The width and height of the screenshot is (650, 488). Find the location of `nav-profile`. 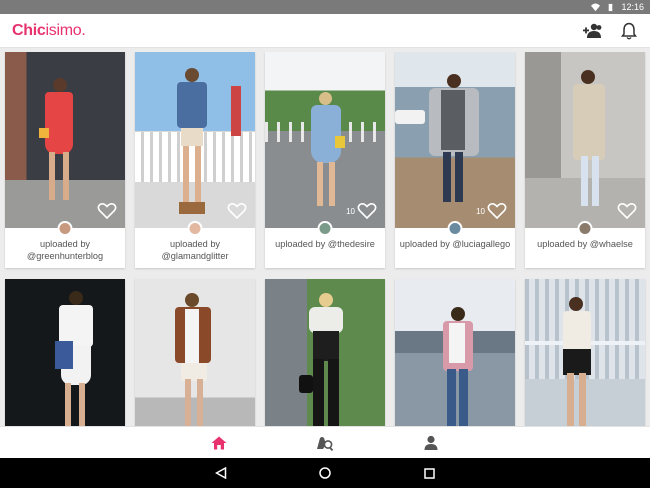

nav-profile is located at coordinates (431, 443).